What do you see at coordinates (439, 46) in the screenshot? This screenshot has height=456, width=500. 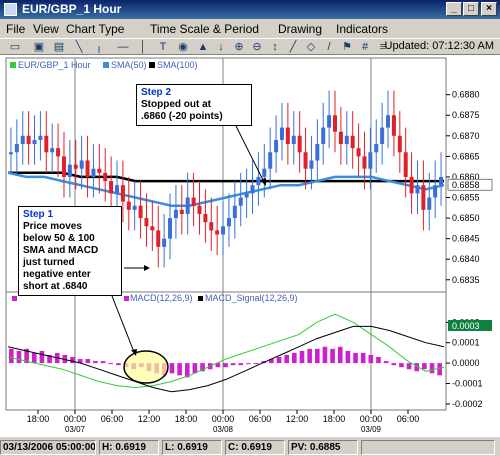 I see `updated-time: Updated: 07:12:30 AM` at bounding box center [439, 46].